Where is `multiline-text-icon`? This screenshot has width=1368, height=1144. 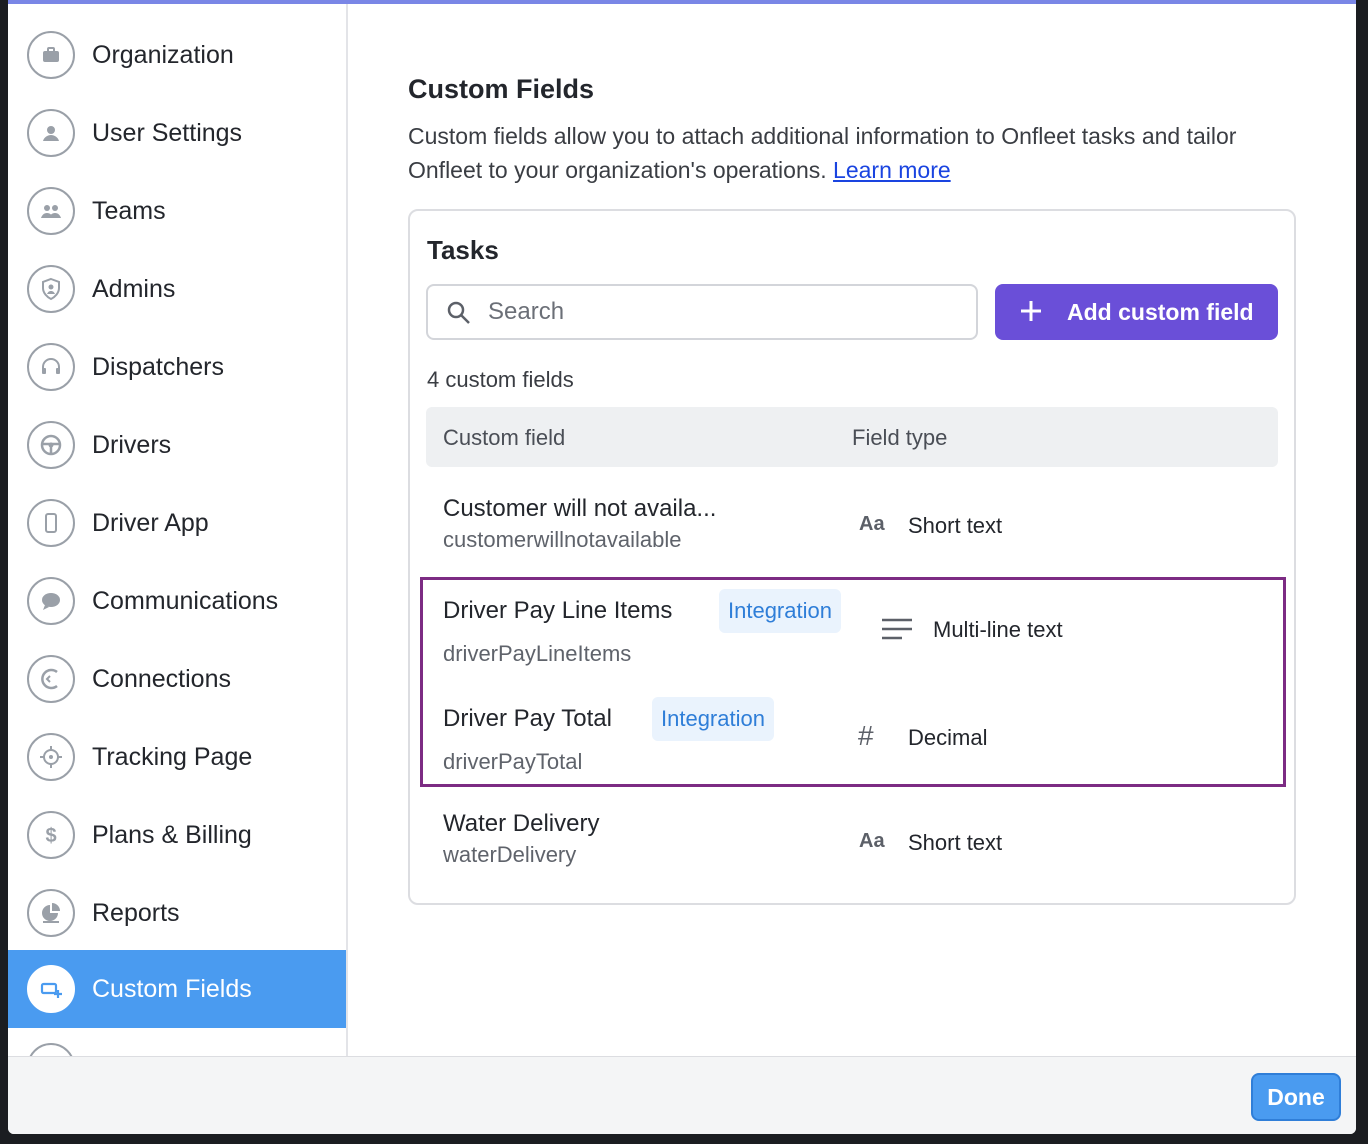
multiline-text-icon is located at coordinates (897, 629).